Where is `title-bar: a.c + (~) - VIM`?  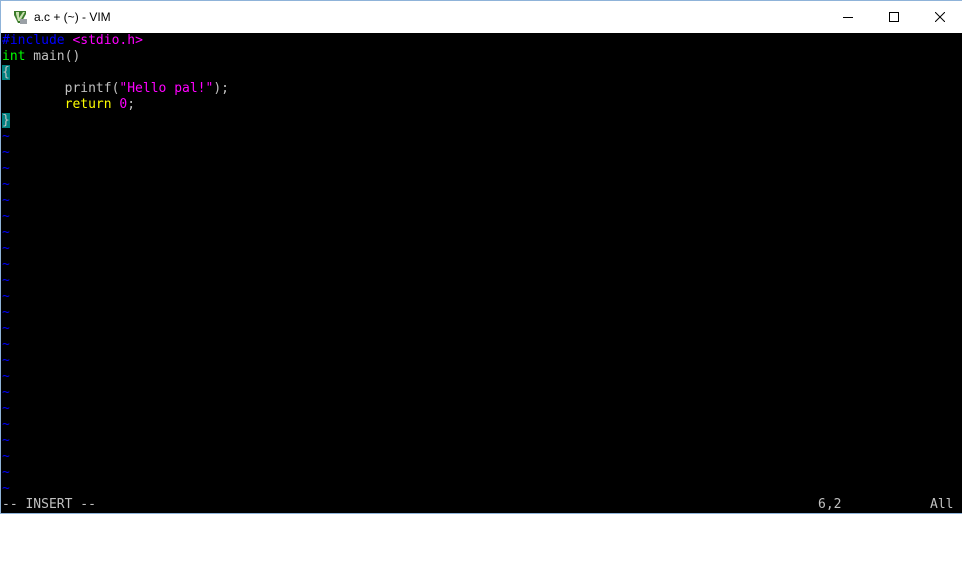
title-bar: a.c + (~) - VIM is located at coordinates (481, 16).